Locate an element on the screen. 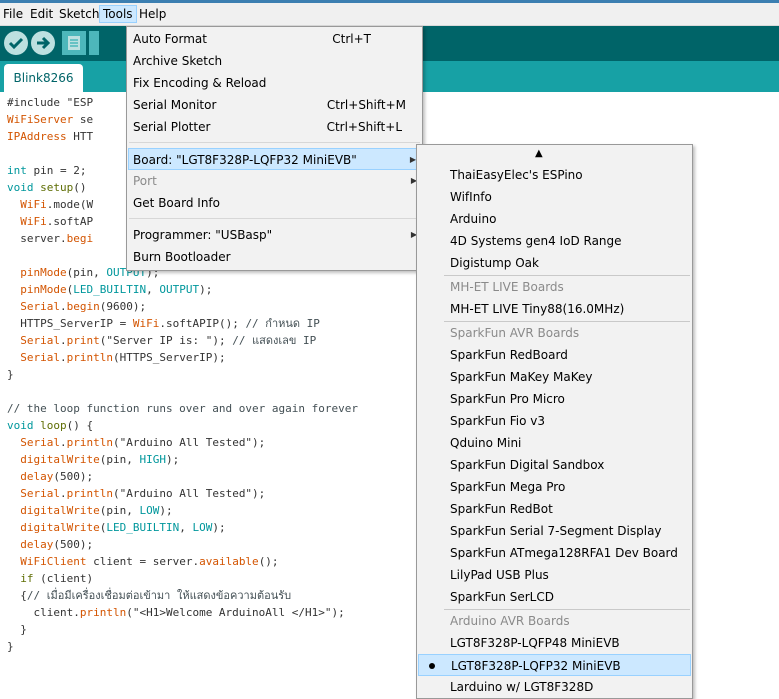 The width and height of the screenshot is (779, 699). code-token: if is located at coordinates (27, 578).